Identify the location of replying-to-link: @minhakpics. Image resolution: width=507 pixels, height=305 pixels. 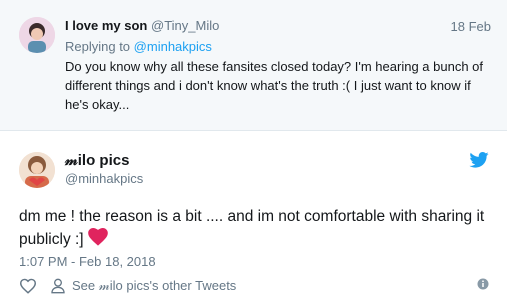
(173, 46).